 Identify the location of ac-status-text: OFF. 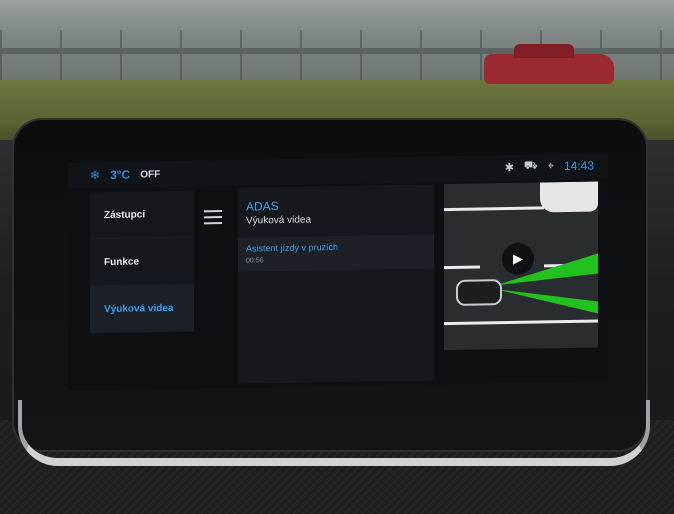
(150, 174).